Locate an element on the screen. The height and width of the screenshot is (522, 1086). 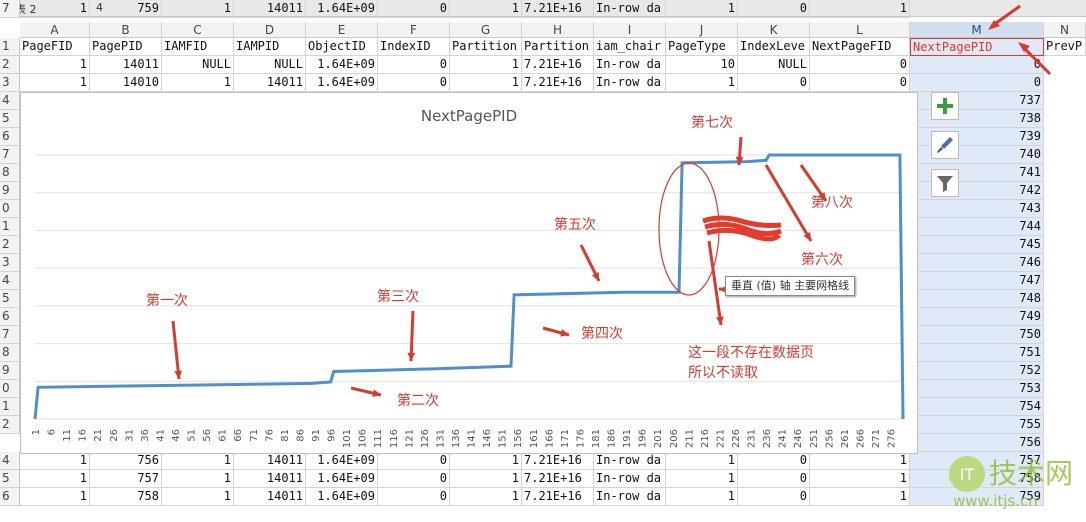
column-header-indexid: IndexID is located at coordinates (414, 47).